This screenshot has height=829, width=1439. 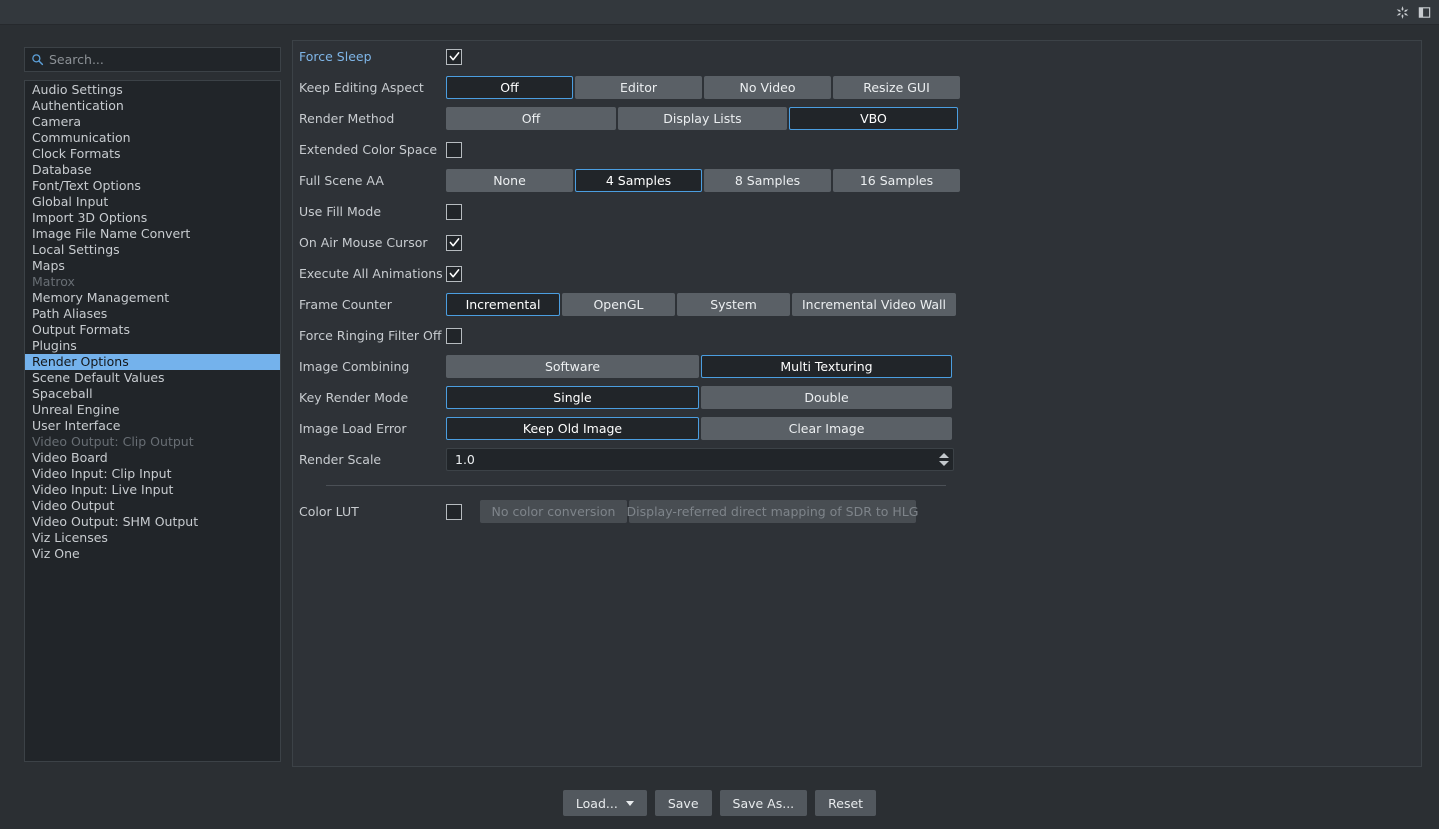 I want to click on key-render-mode-option-single: Single, so click(x=572, y=397).